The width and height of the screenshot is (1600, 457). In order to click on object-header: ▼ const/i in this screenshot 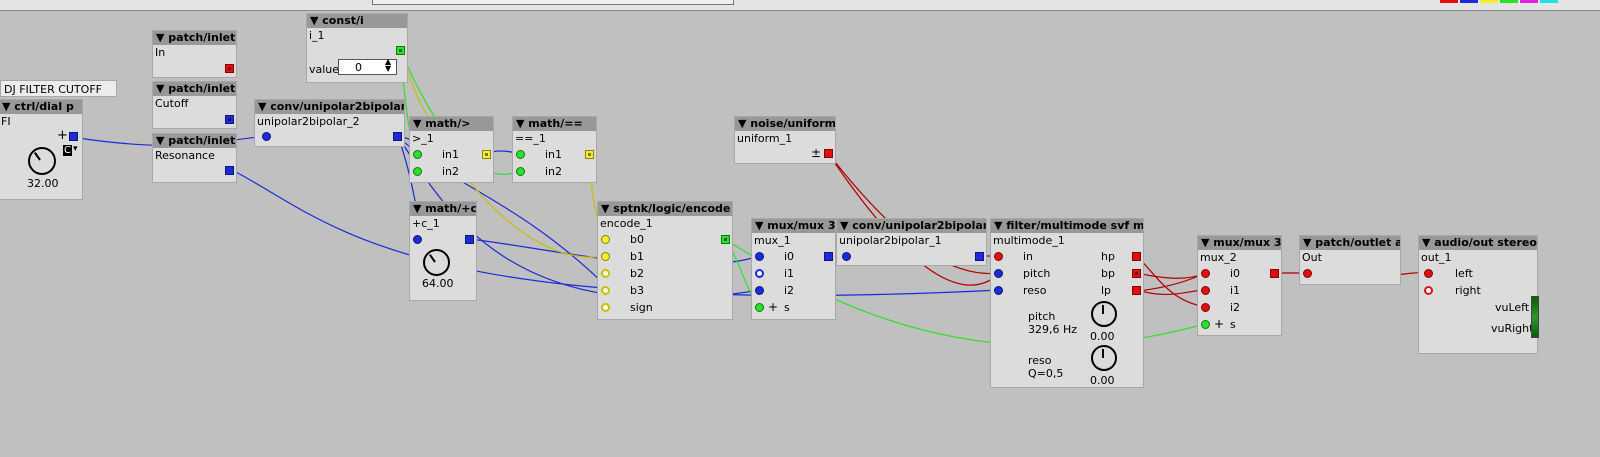, I will do `click(357, 21)`.